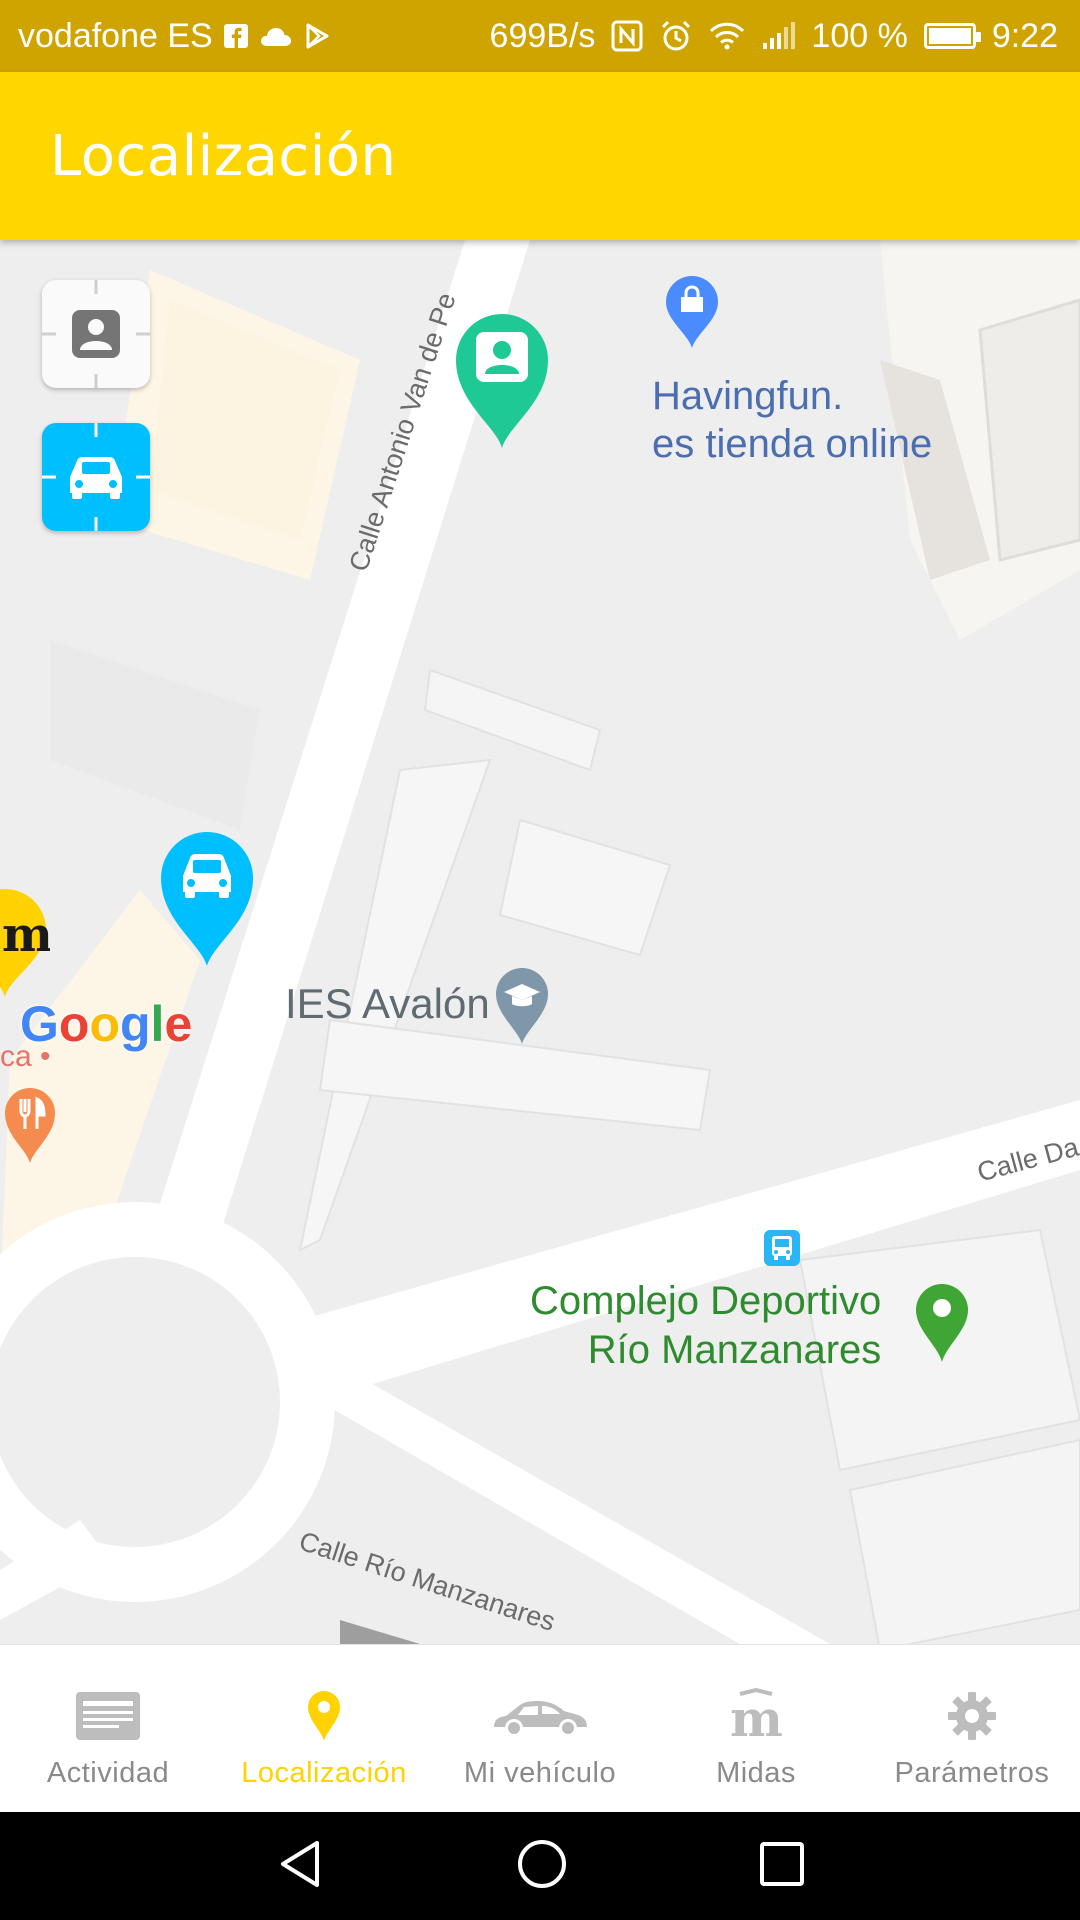 This screenshot has height=1920, width=1080. What do you see at coordinates (942, 1324) in the screenshot?
I see `green-place-pin-icon` at bounding box center [942, 1324].